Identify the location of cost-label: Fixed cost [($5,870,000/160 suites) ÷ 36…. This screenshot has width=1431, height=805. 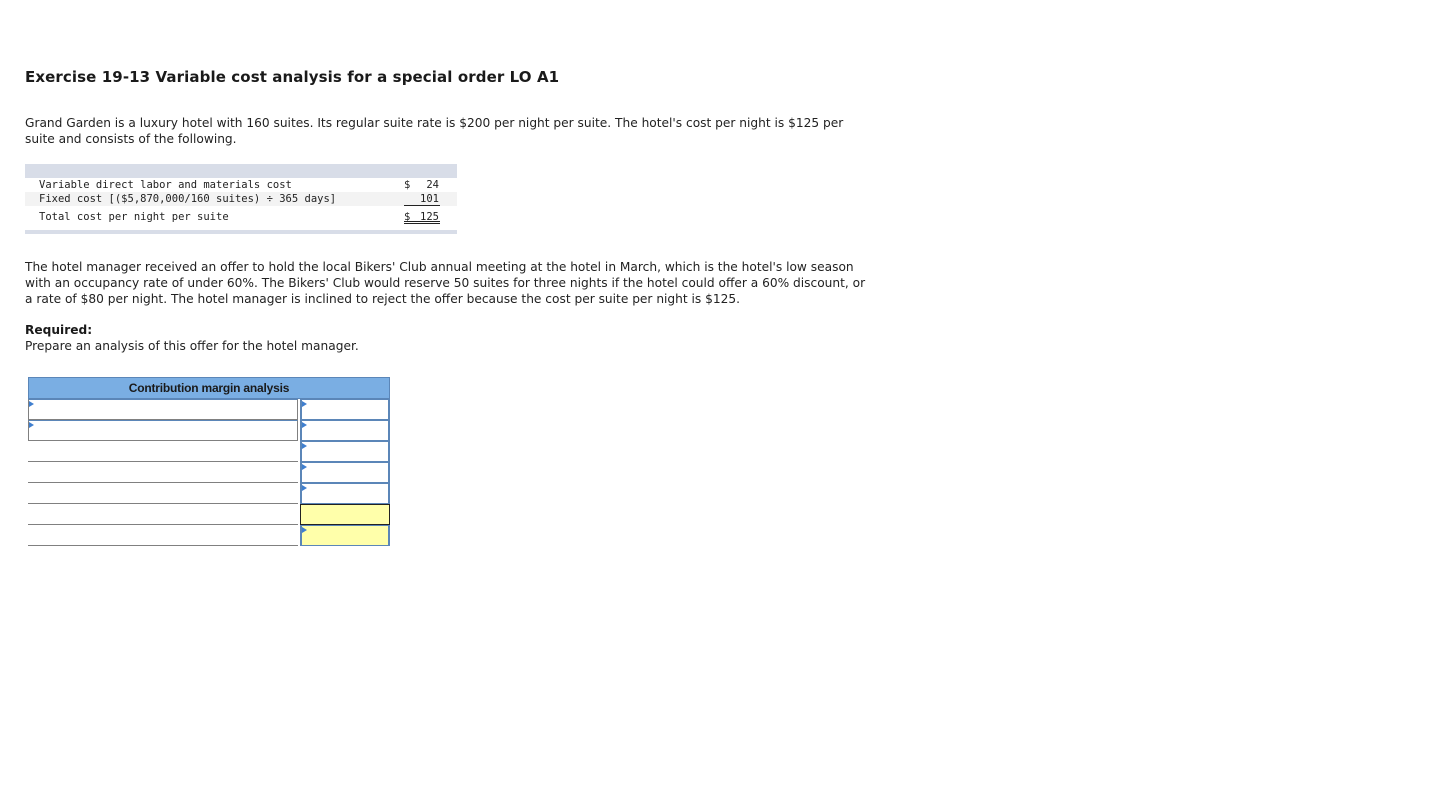
(188, 199).